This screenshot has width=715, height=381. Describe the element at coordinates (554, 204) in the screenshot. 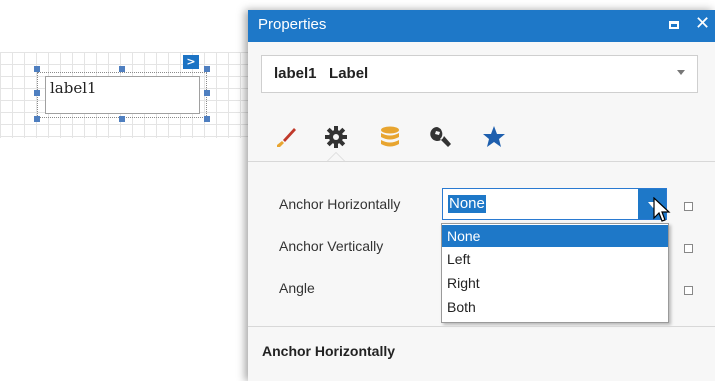

I see `anchor-horizontally-editor: None` at that location.